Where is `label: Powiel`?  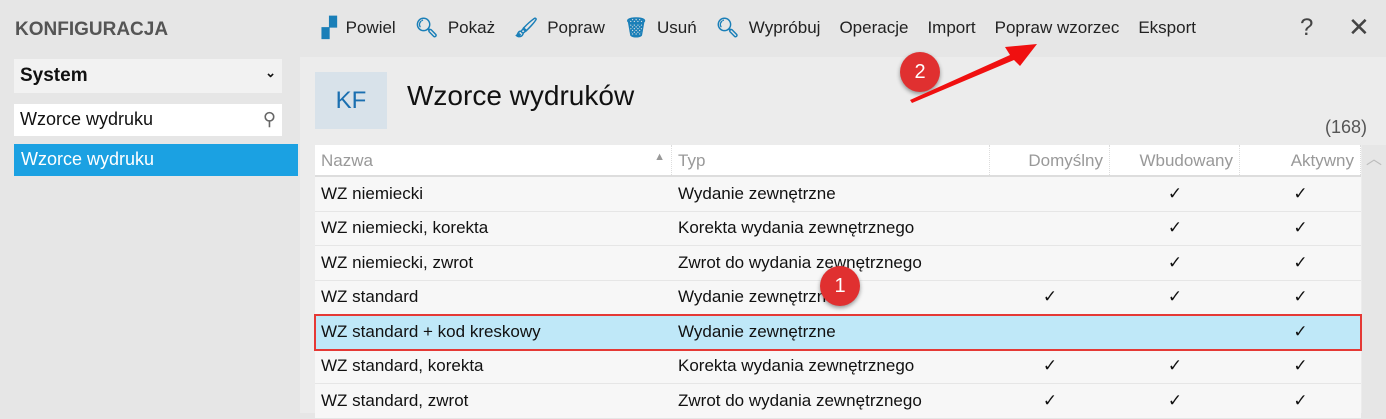
label: Powiel is located at coordinates (370, 27).